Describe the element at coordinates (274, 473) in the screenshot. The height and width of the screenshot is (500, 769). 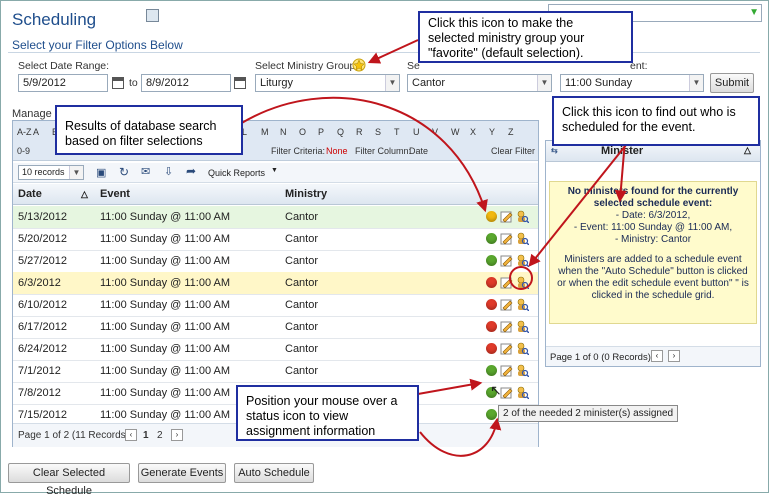
I see `auto-schedule-button: Auto Schedule` at that location.